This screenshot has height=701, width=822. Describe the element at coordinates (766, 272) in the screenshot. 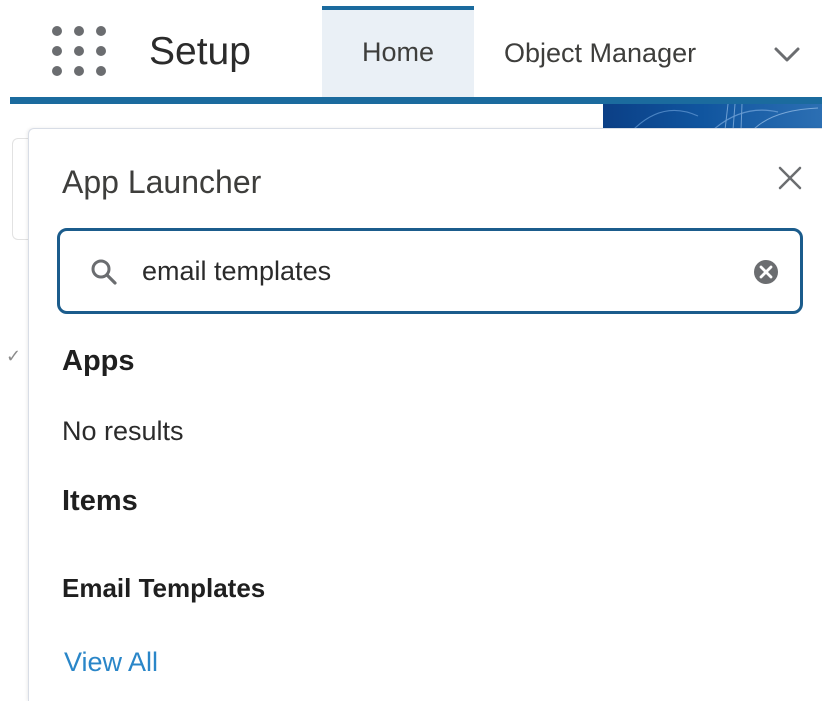

I see `clear-search-icon` at that location.